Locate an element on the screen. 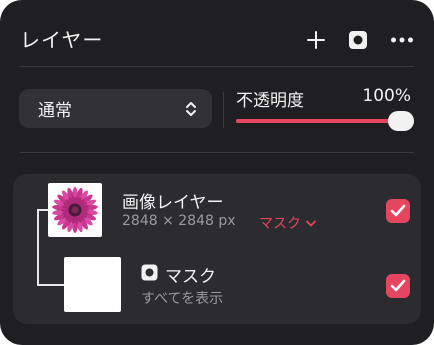 The height and width of the screenshot is (345, 434). image-layer-size: 2848 × 2848 px is located at coordinates (179, 221).